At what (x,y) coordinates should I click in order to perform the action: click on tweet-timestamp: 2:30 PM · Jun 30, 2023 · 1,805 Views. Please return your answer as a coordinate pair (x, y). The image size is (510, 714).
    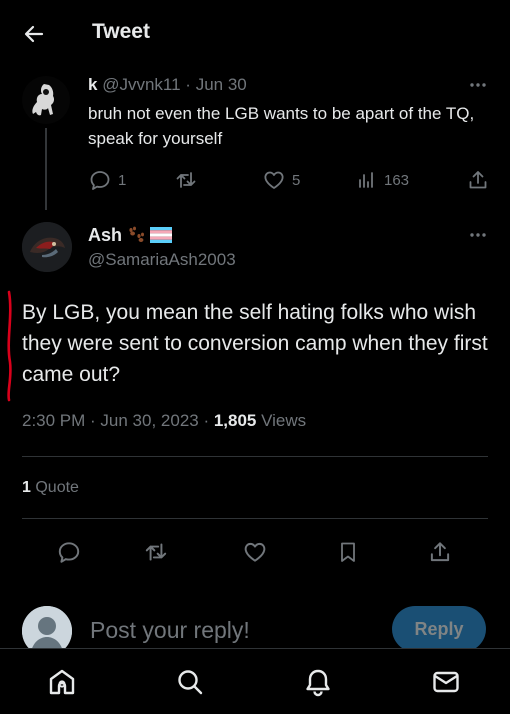
    Looking at the image, I should click on (164, 421).